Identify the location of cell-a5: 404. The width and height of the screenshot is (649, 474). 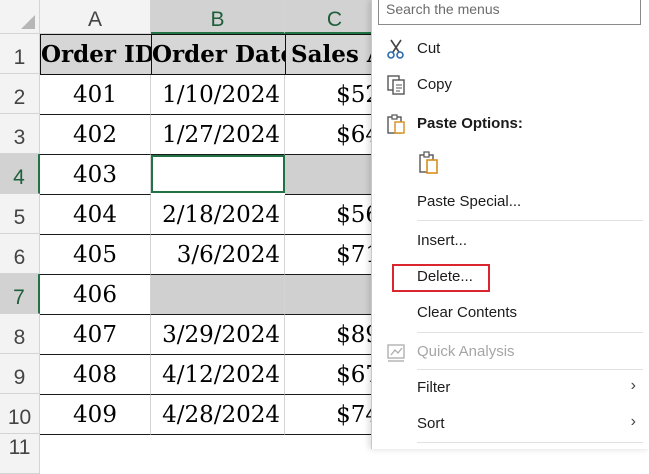
(95, 215).